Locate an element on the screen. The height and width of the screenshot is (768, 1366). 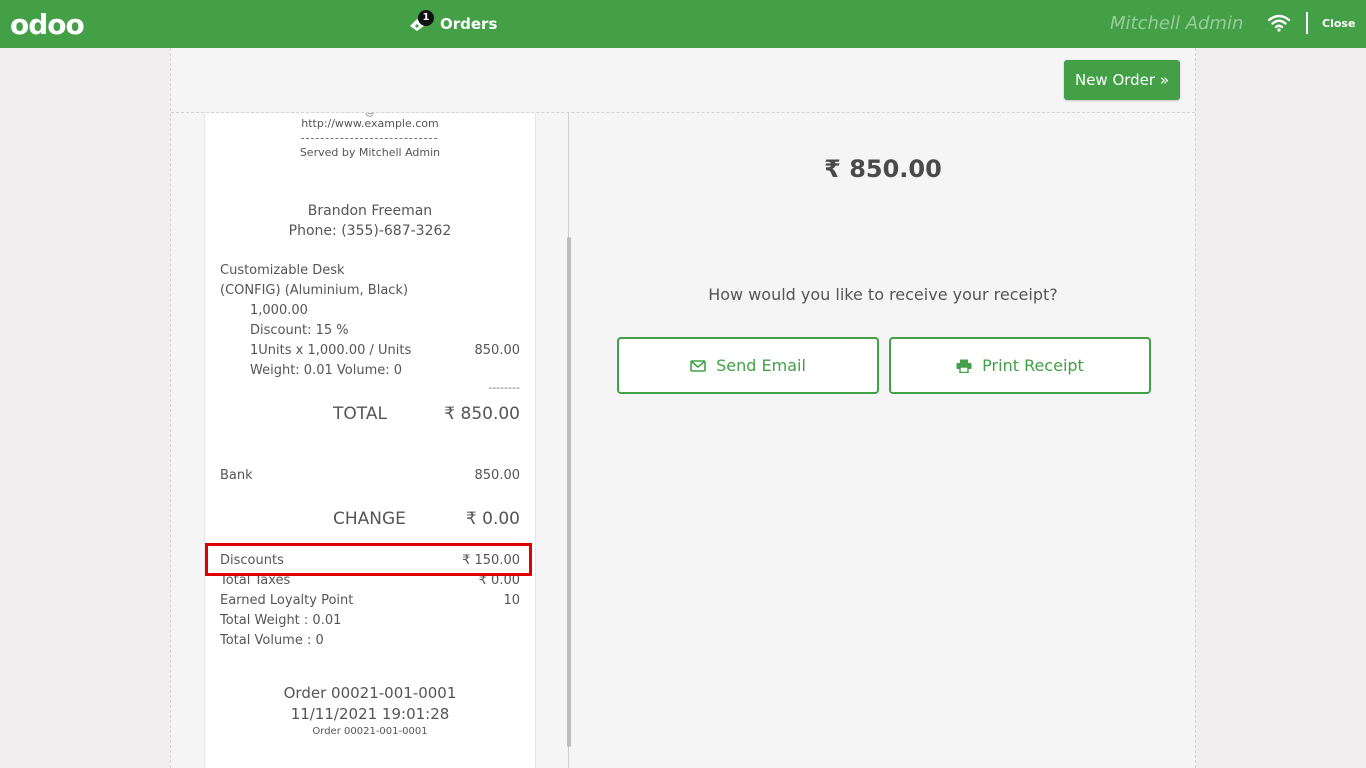
receipt-customer-name: Brandon Freeman is located at coordinates (370, 211).